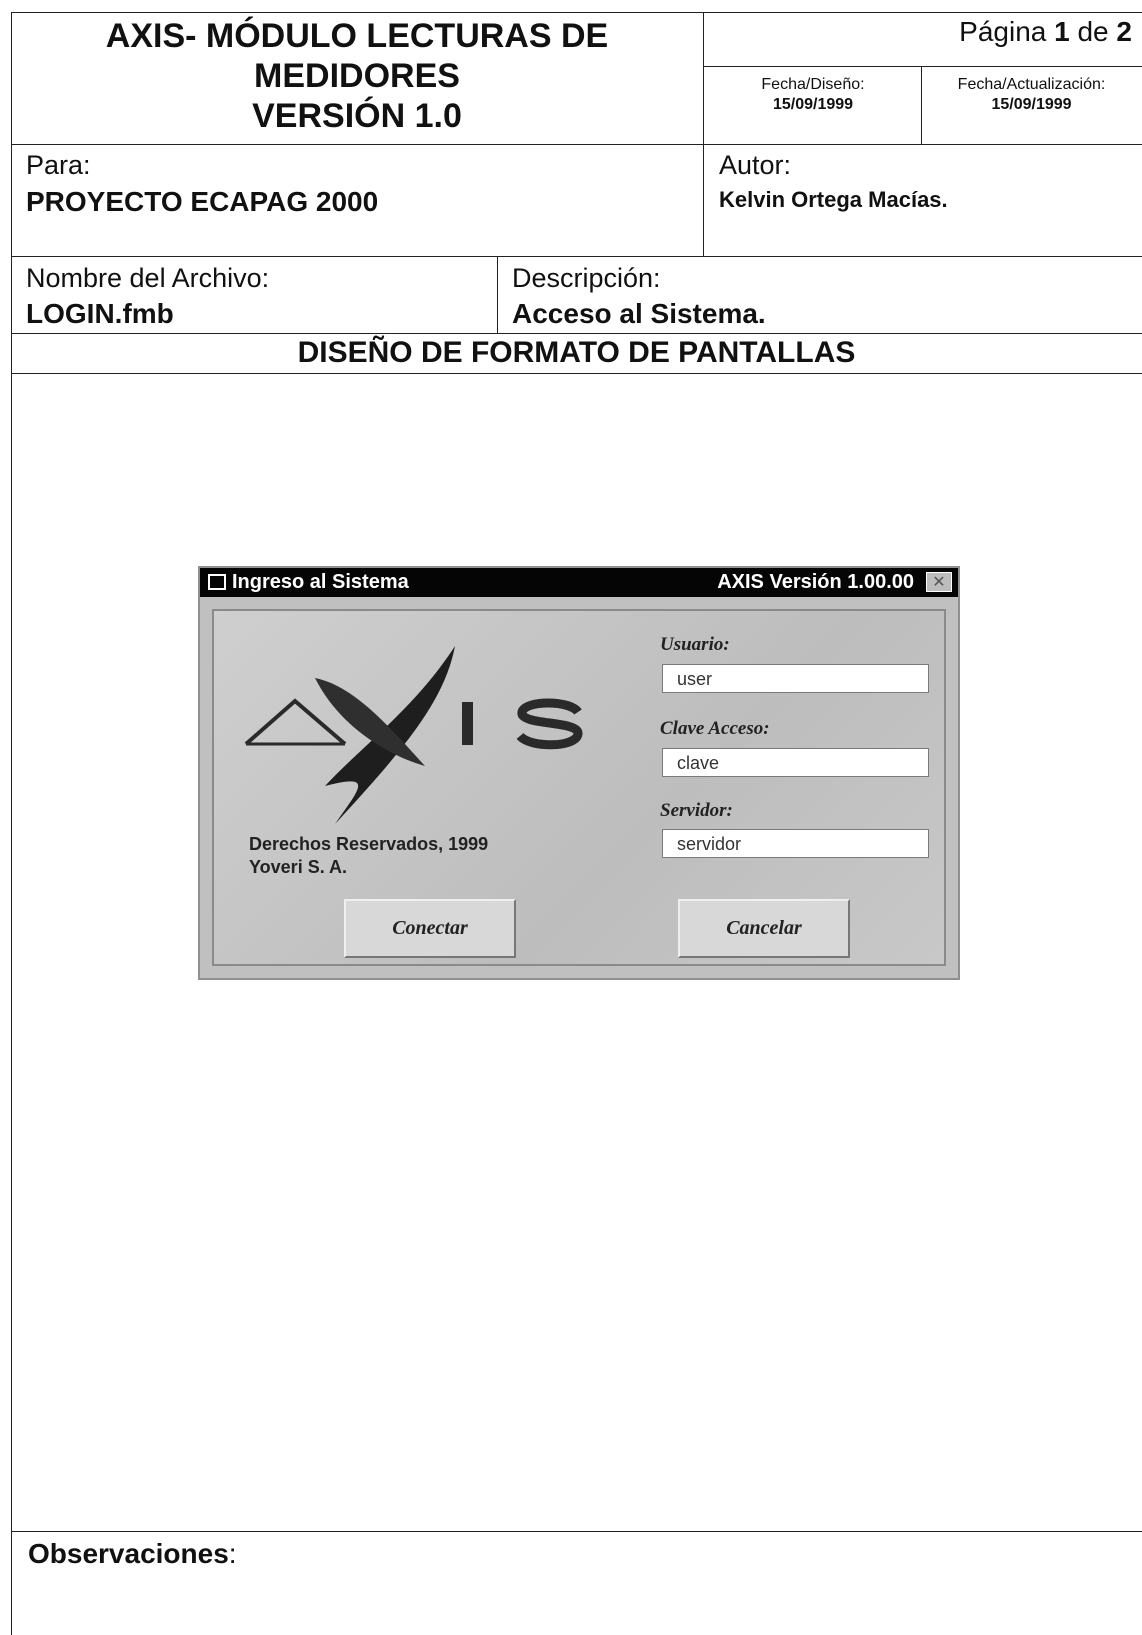 This screenshot has width=1142, height=1635. Describe the element at coordinates (1031, 84) in the screenshot. I see `fecha-actualizacion-label: Fecha/Actualización:` at that location.